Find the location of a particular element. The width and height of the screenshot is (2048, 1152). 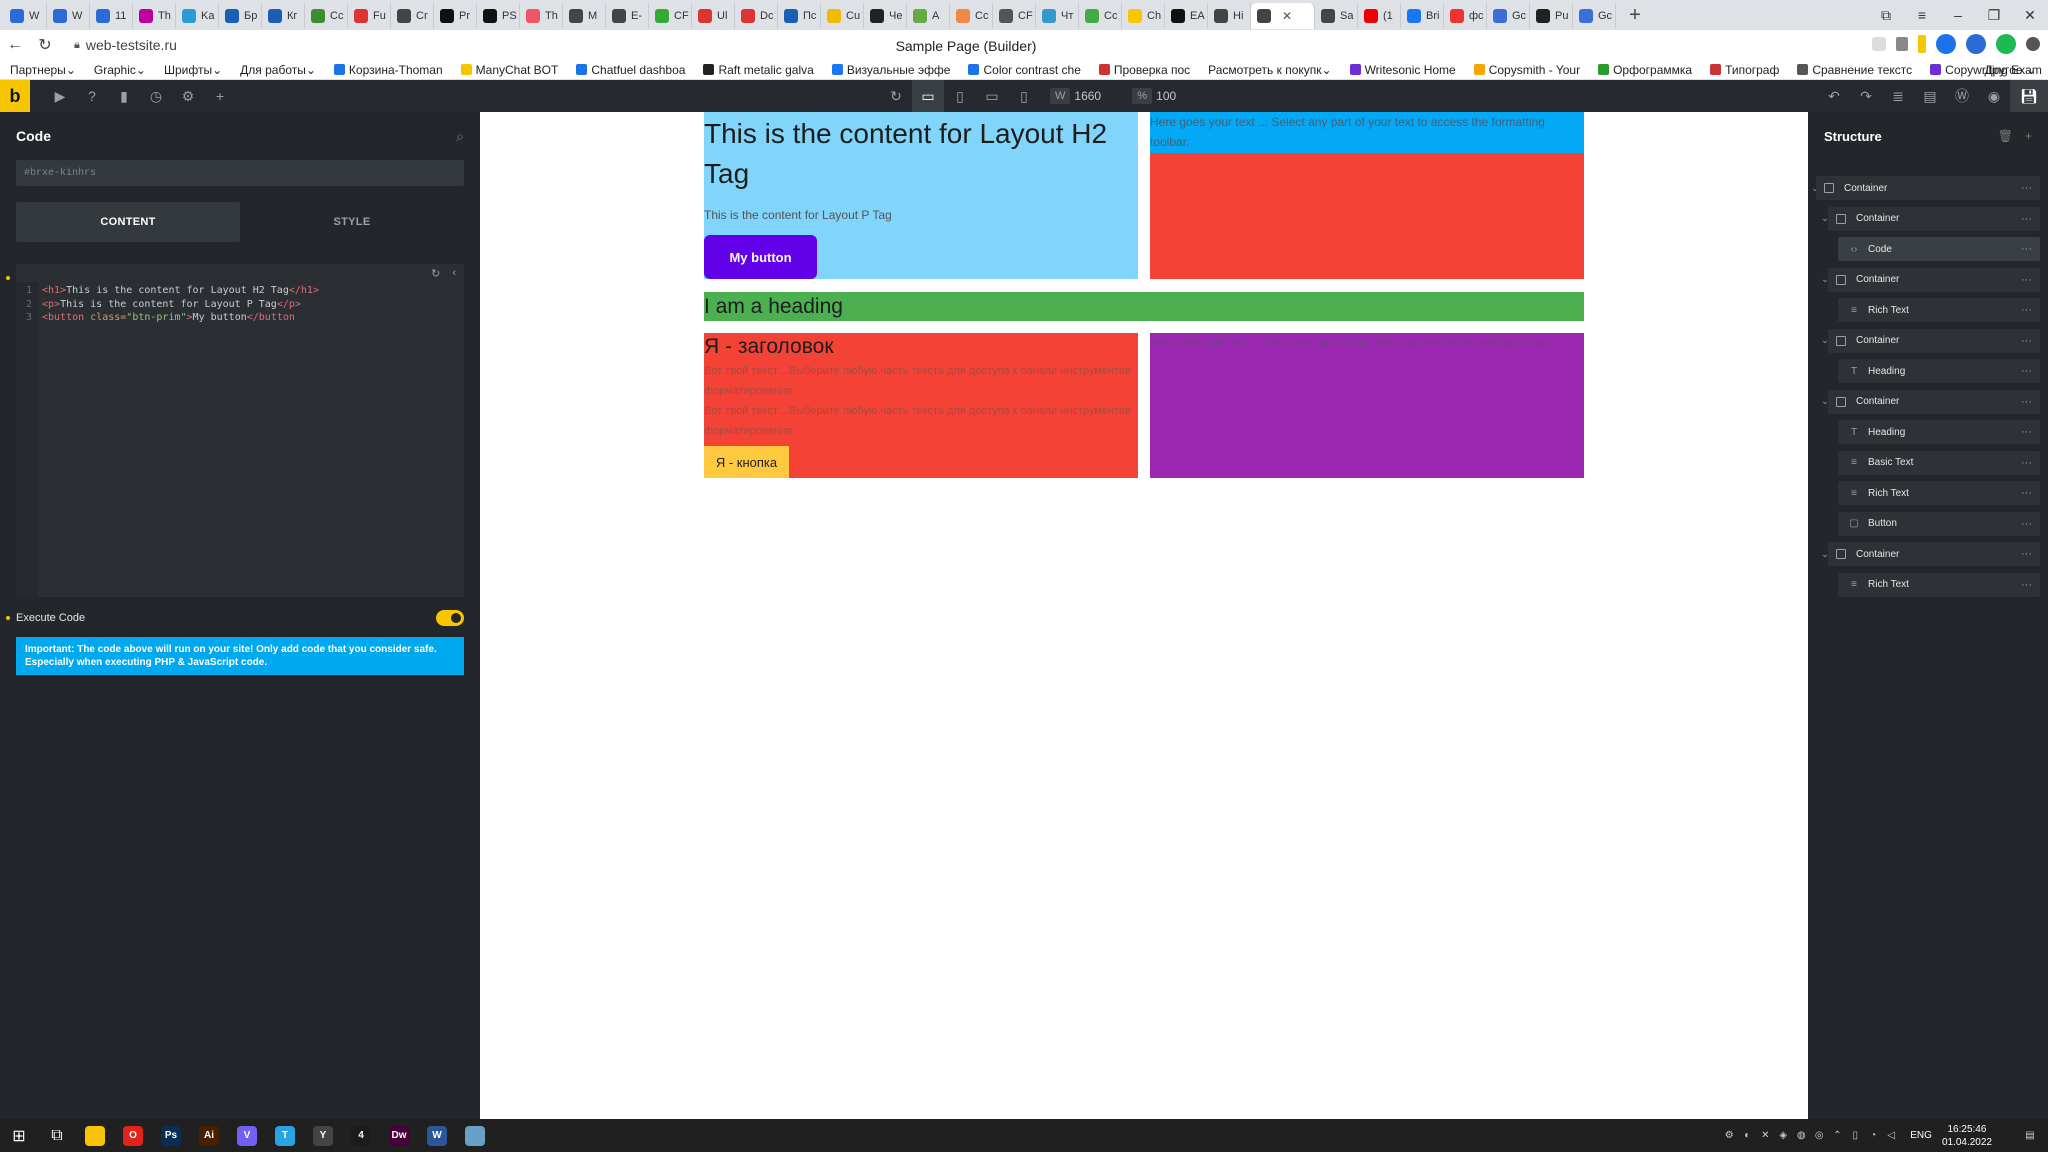

structure-node-row: ▢ Button ··· is located at coordinates (1939, 523).